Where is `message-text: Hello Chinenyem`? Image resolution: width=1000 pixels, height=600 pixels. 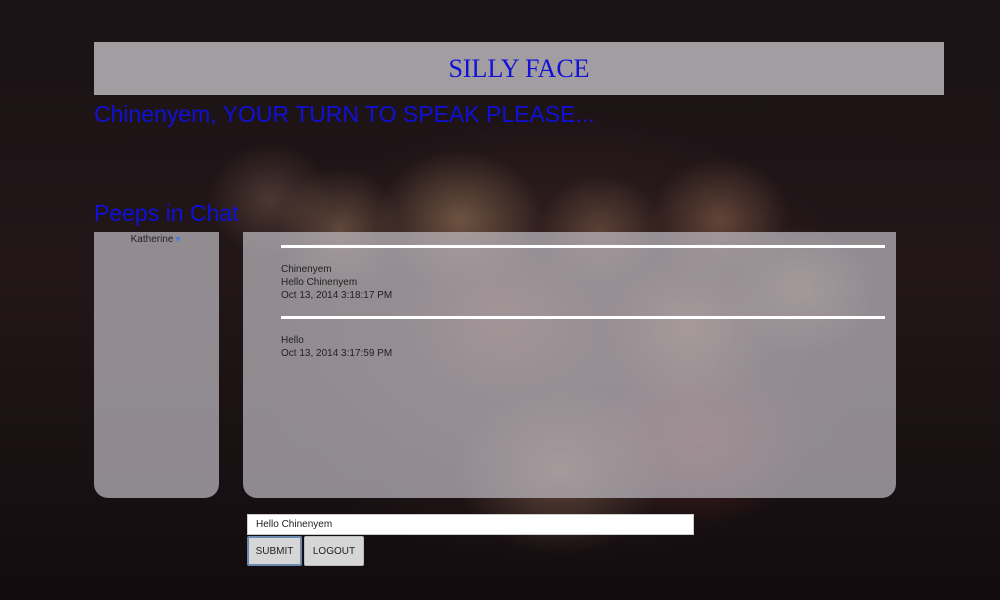
message-text: Hello Chinenyem is located at coordinates (319, 282).